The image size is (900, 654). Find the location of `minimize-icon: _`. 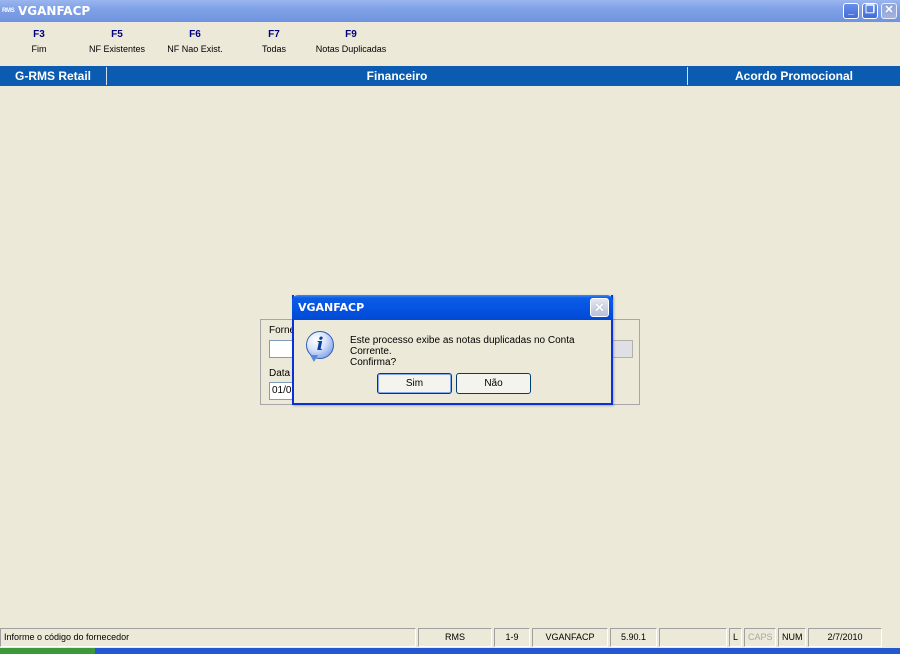

minimize-icon: _ is located at coordinates (851, 10).